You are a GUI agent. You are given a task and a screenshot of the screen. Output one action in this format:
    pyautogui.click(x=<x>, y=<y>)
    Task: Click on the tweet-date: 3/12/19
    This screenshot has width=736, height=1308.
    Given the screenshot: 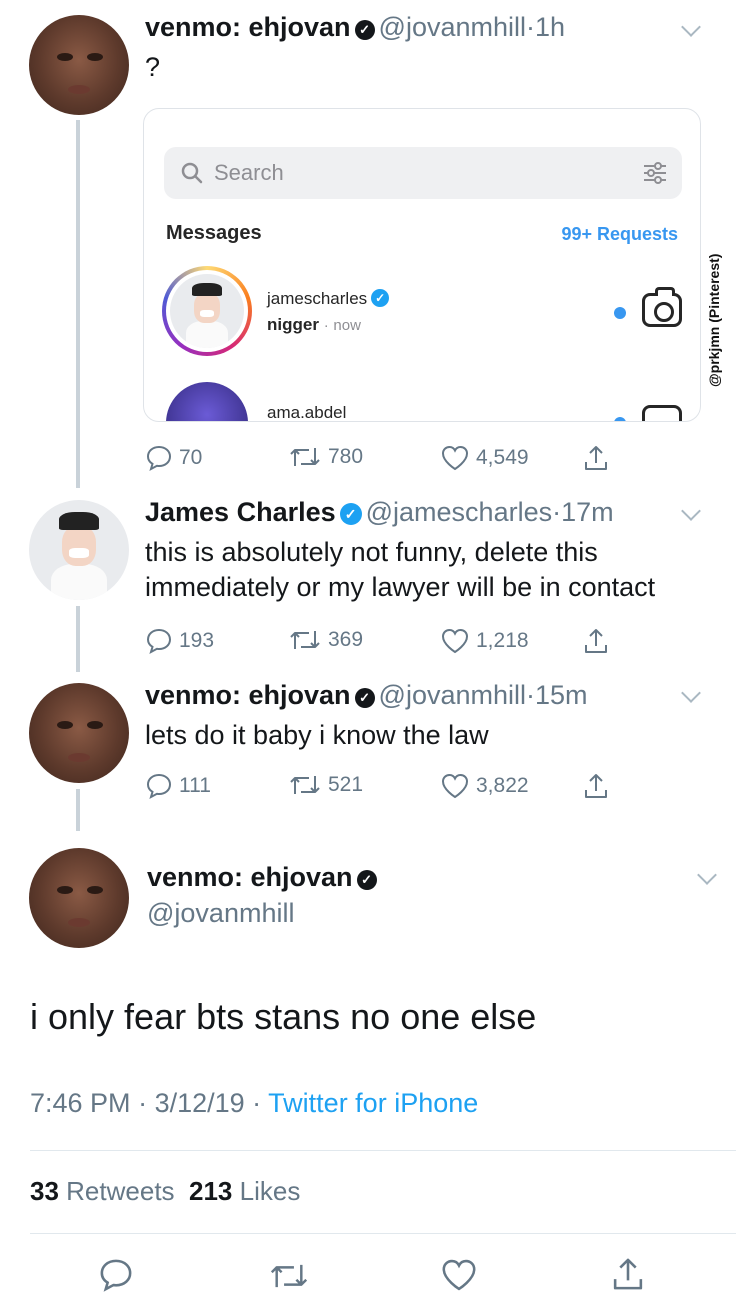 What is the action you would take?
    pyautogui.click(x=199, y=1103)
    